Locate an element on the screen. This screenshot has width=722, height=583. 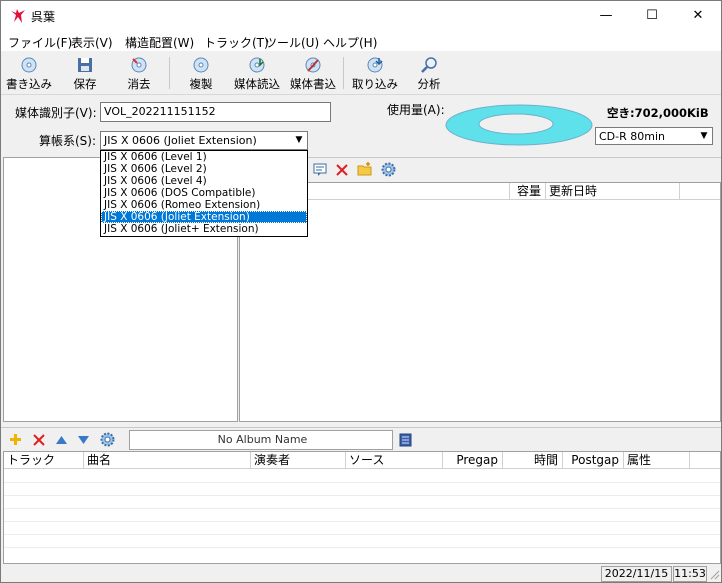
move-down-icon is located at coordinates (83, 440).